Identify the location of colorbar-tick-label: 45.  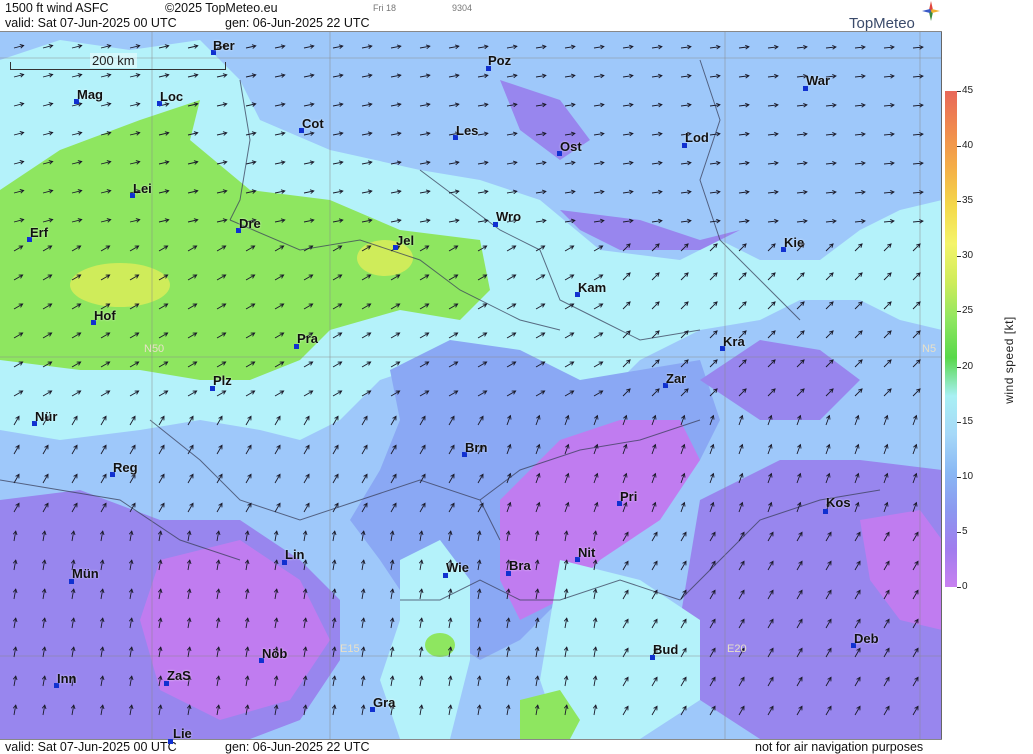
(968, 90).